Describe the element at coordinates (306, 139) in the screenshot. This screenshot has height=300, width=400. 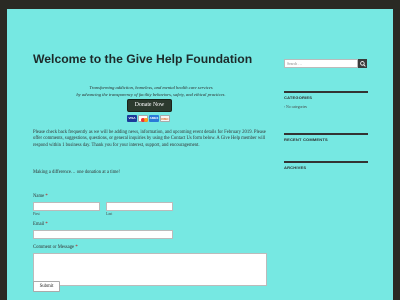
I see `recent-comments-title: RECENT COMMENTS` at that location.